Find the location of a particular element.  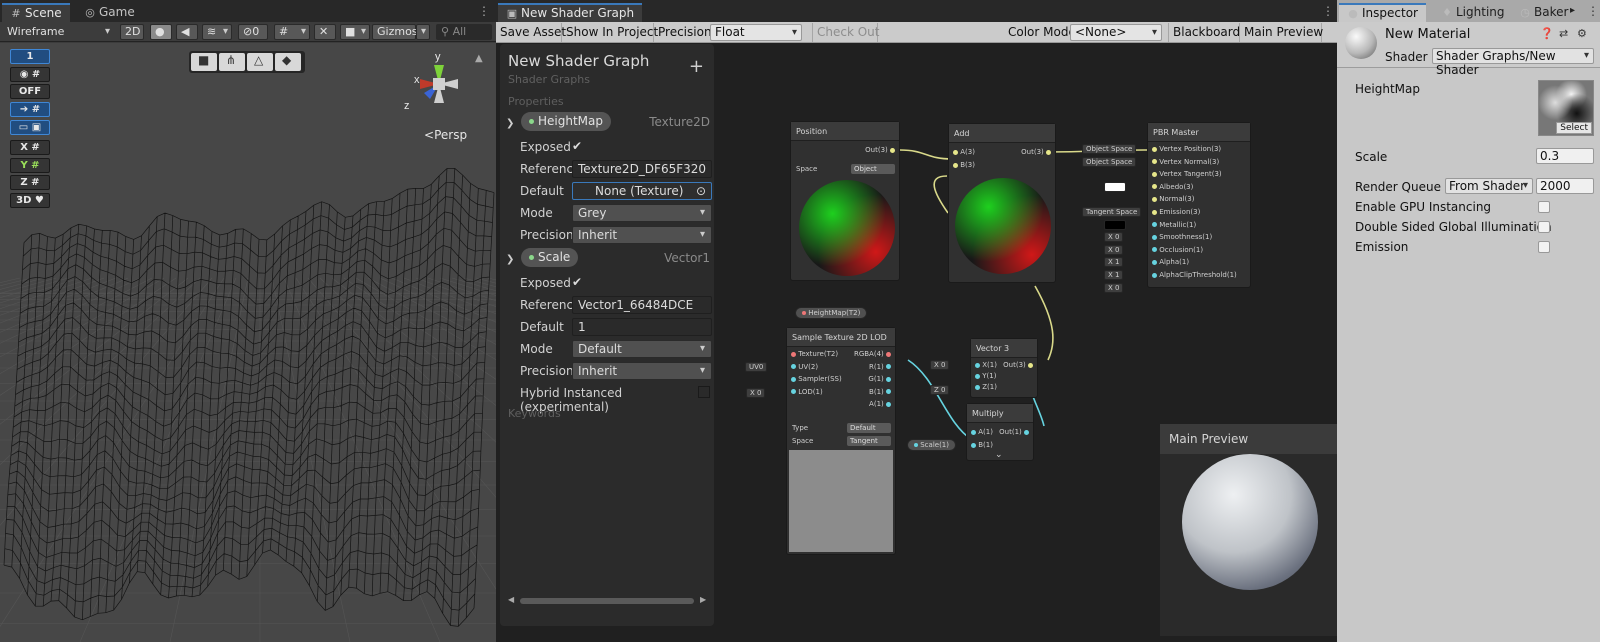

port-b: B(1) is located at coordinates (982, 445).